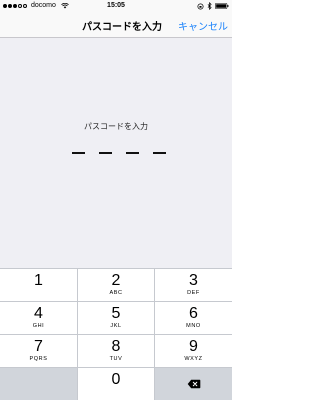 The image size is (330, 400). Describe the element at coordinates (193, 293) in the screenshot. I see `key-letters: DEF` at that location.